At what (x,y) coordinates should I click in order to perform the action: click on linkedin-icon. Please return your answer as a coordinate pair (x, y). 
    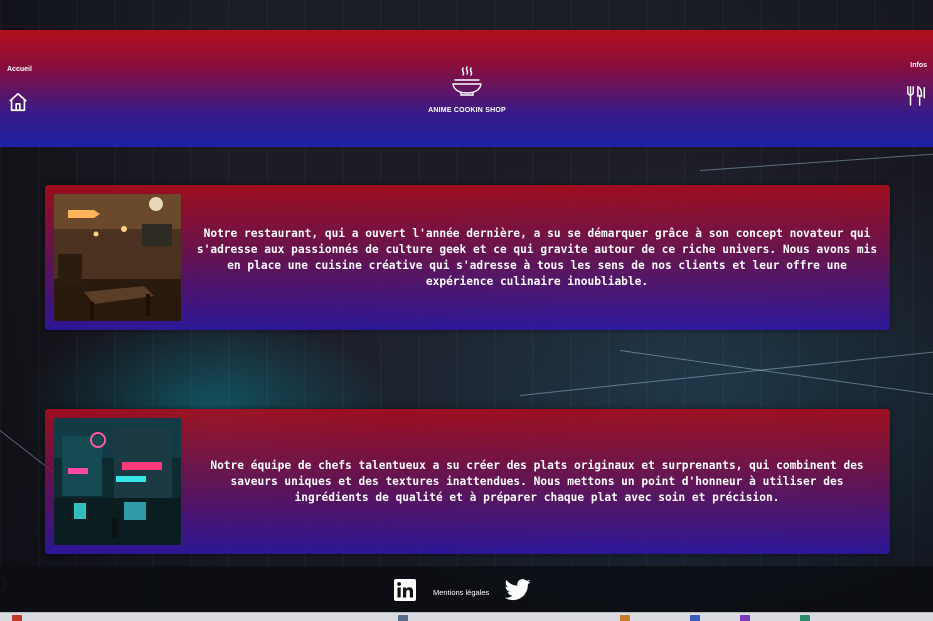
    Looking at the image, I should click on (405, 592).